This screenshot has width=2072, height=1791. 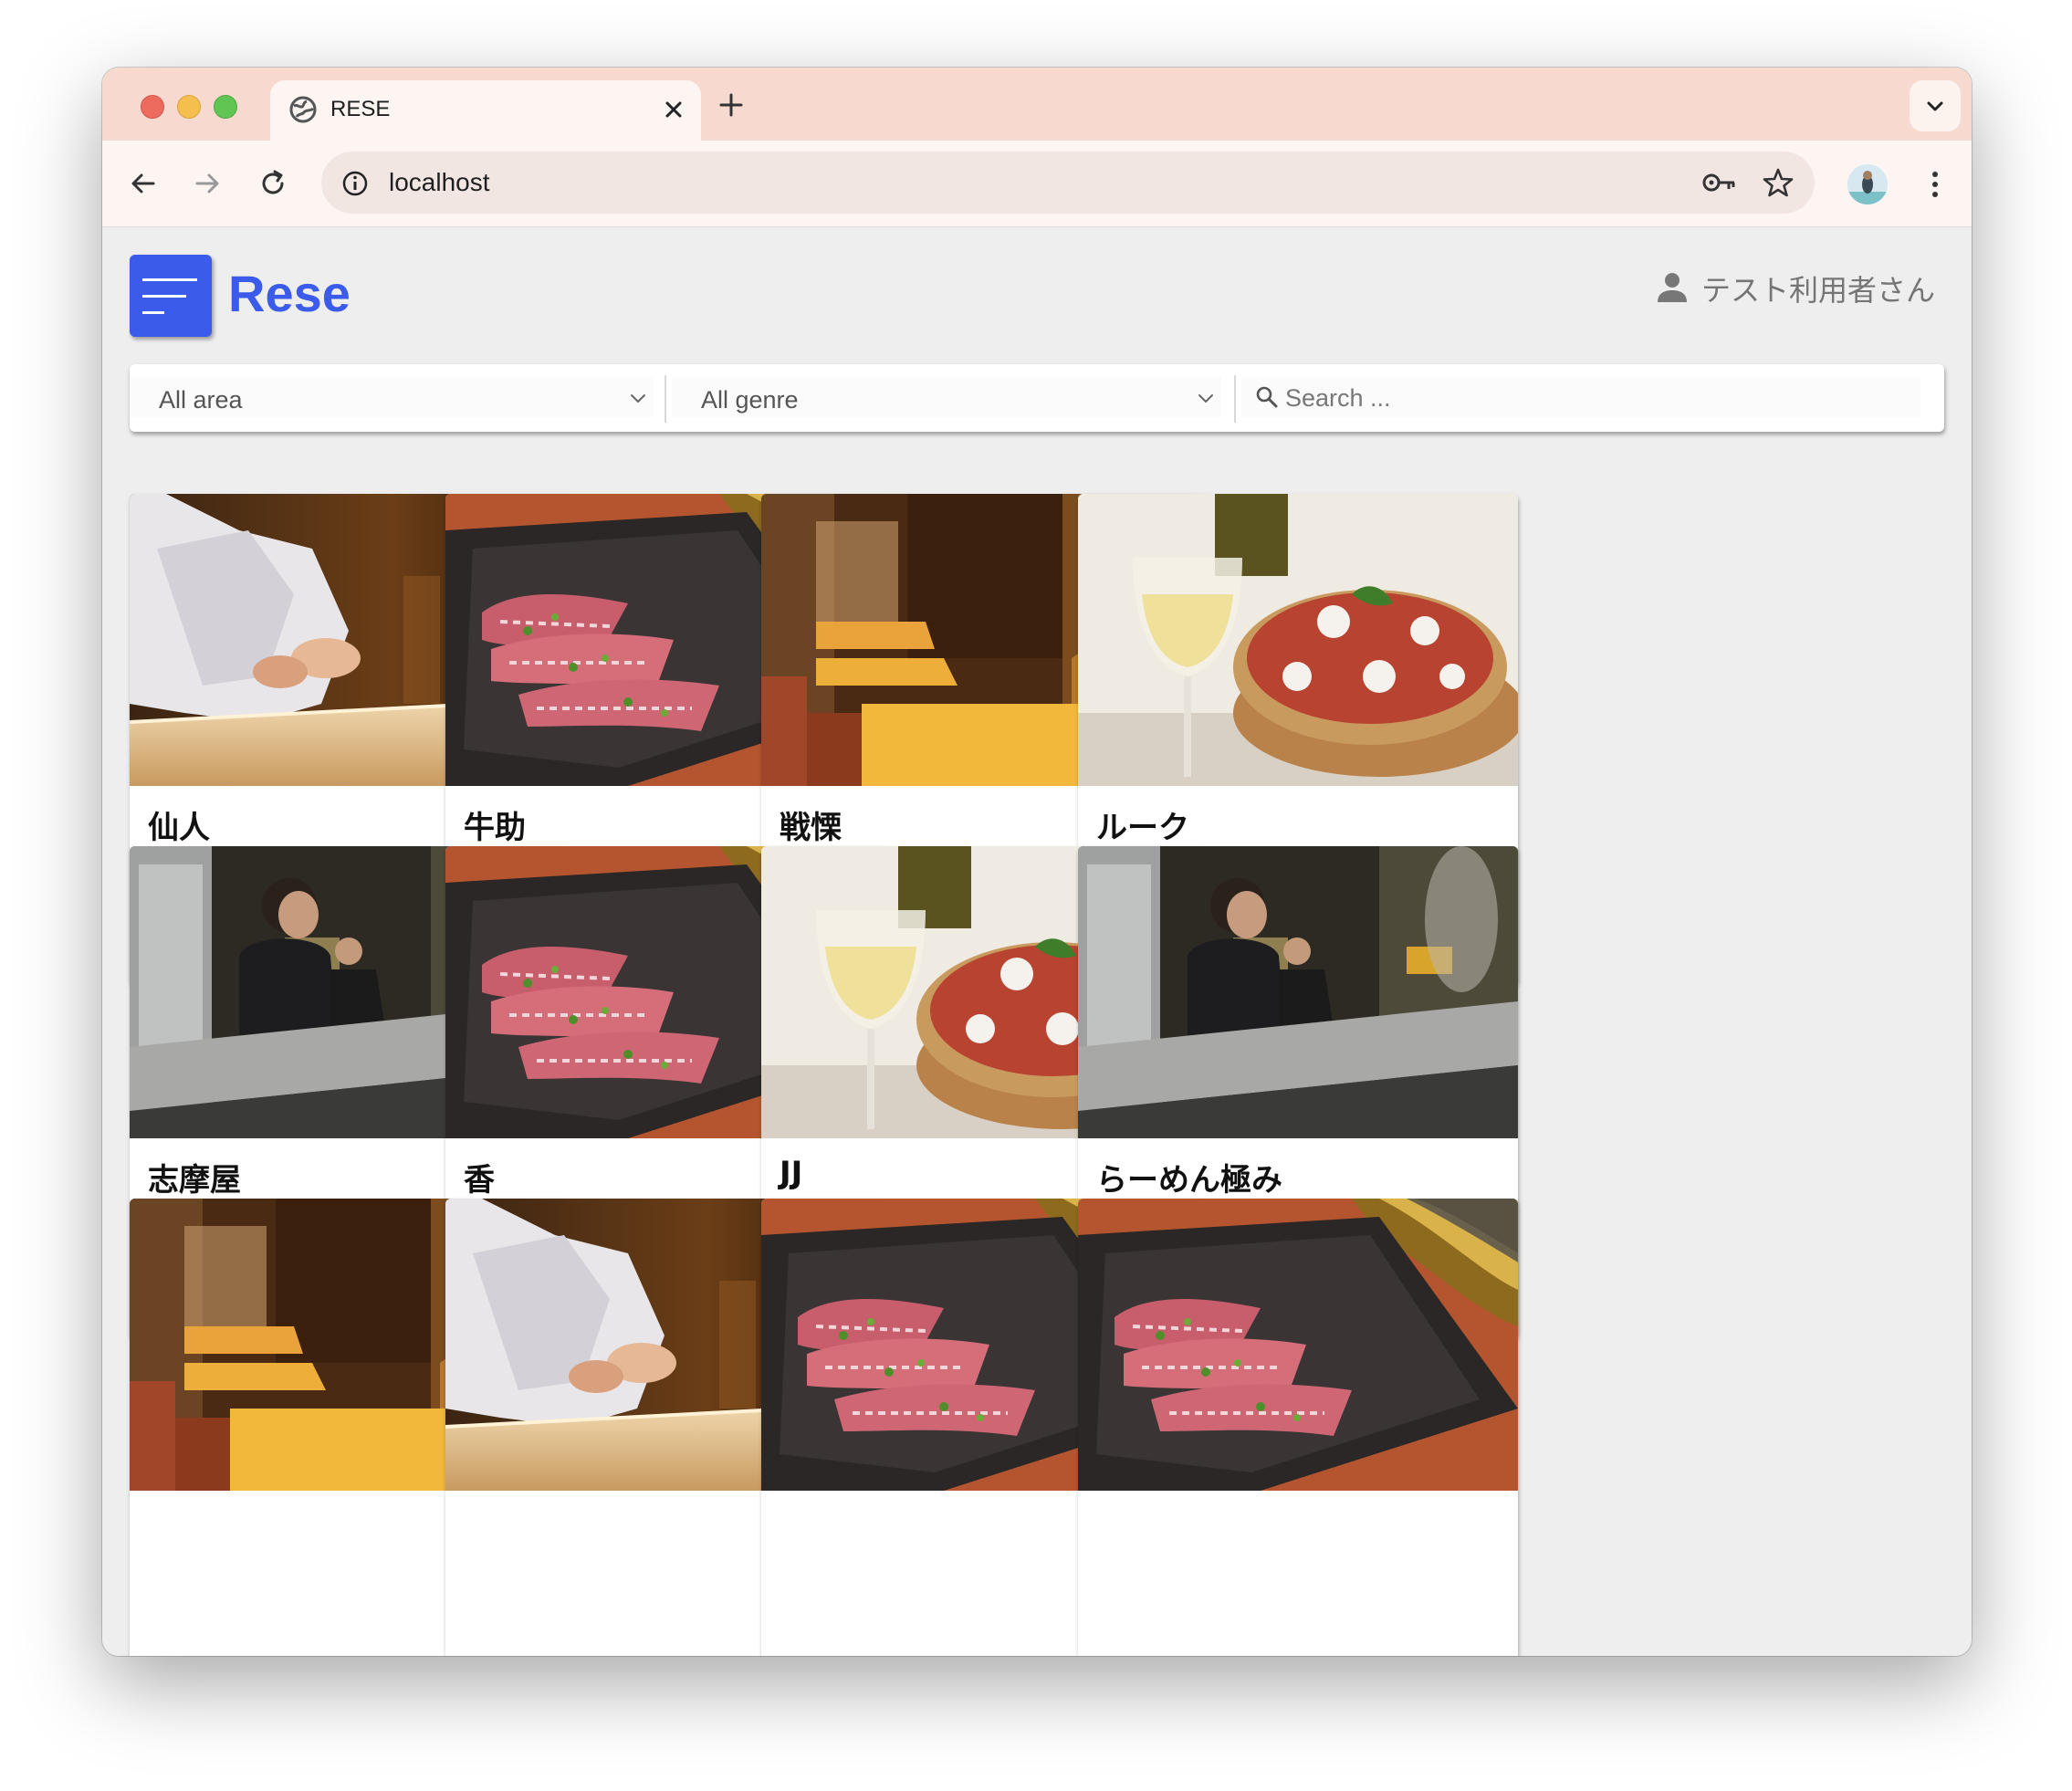 What do you see at coordinates (273, 183) in the screenshot?
I see `reload-icon` at bounding box center [273, 183].